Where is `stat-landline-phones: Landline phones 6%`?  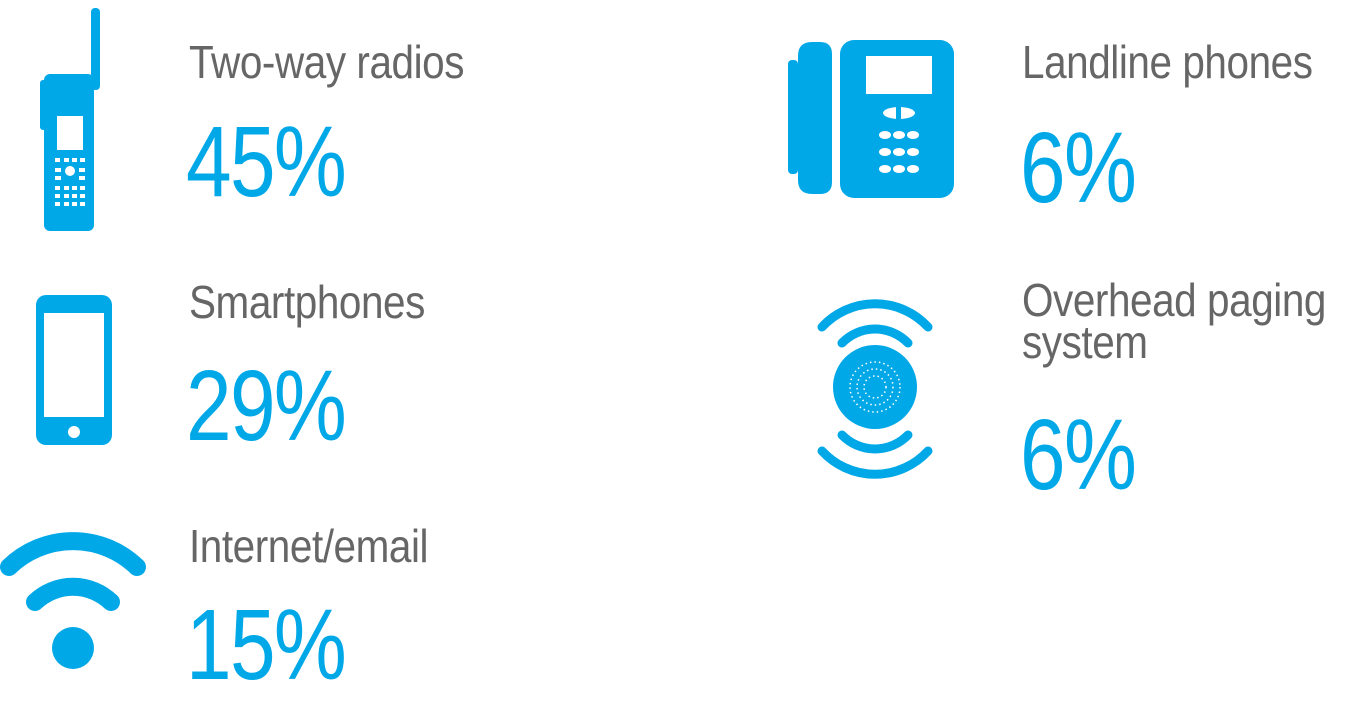 stat-landline-phones: Landline phones 6% is located at coordinates (1064, 120).